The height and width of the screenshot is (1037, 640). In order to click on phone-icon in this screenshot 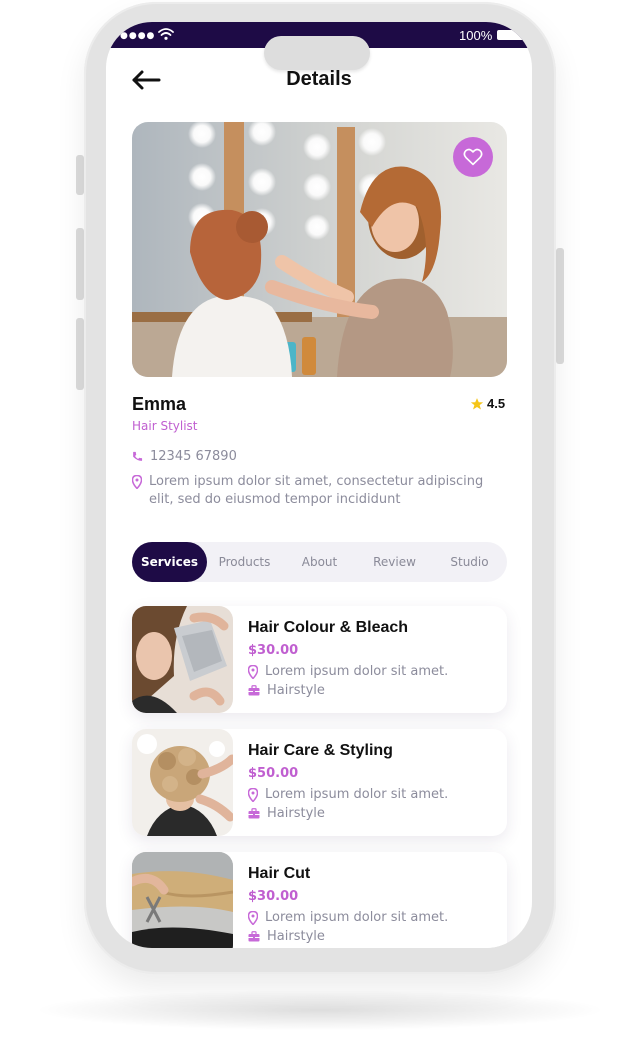, I will do `click(138, 456)`.